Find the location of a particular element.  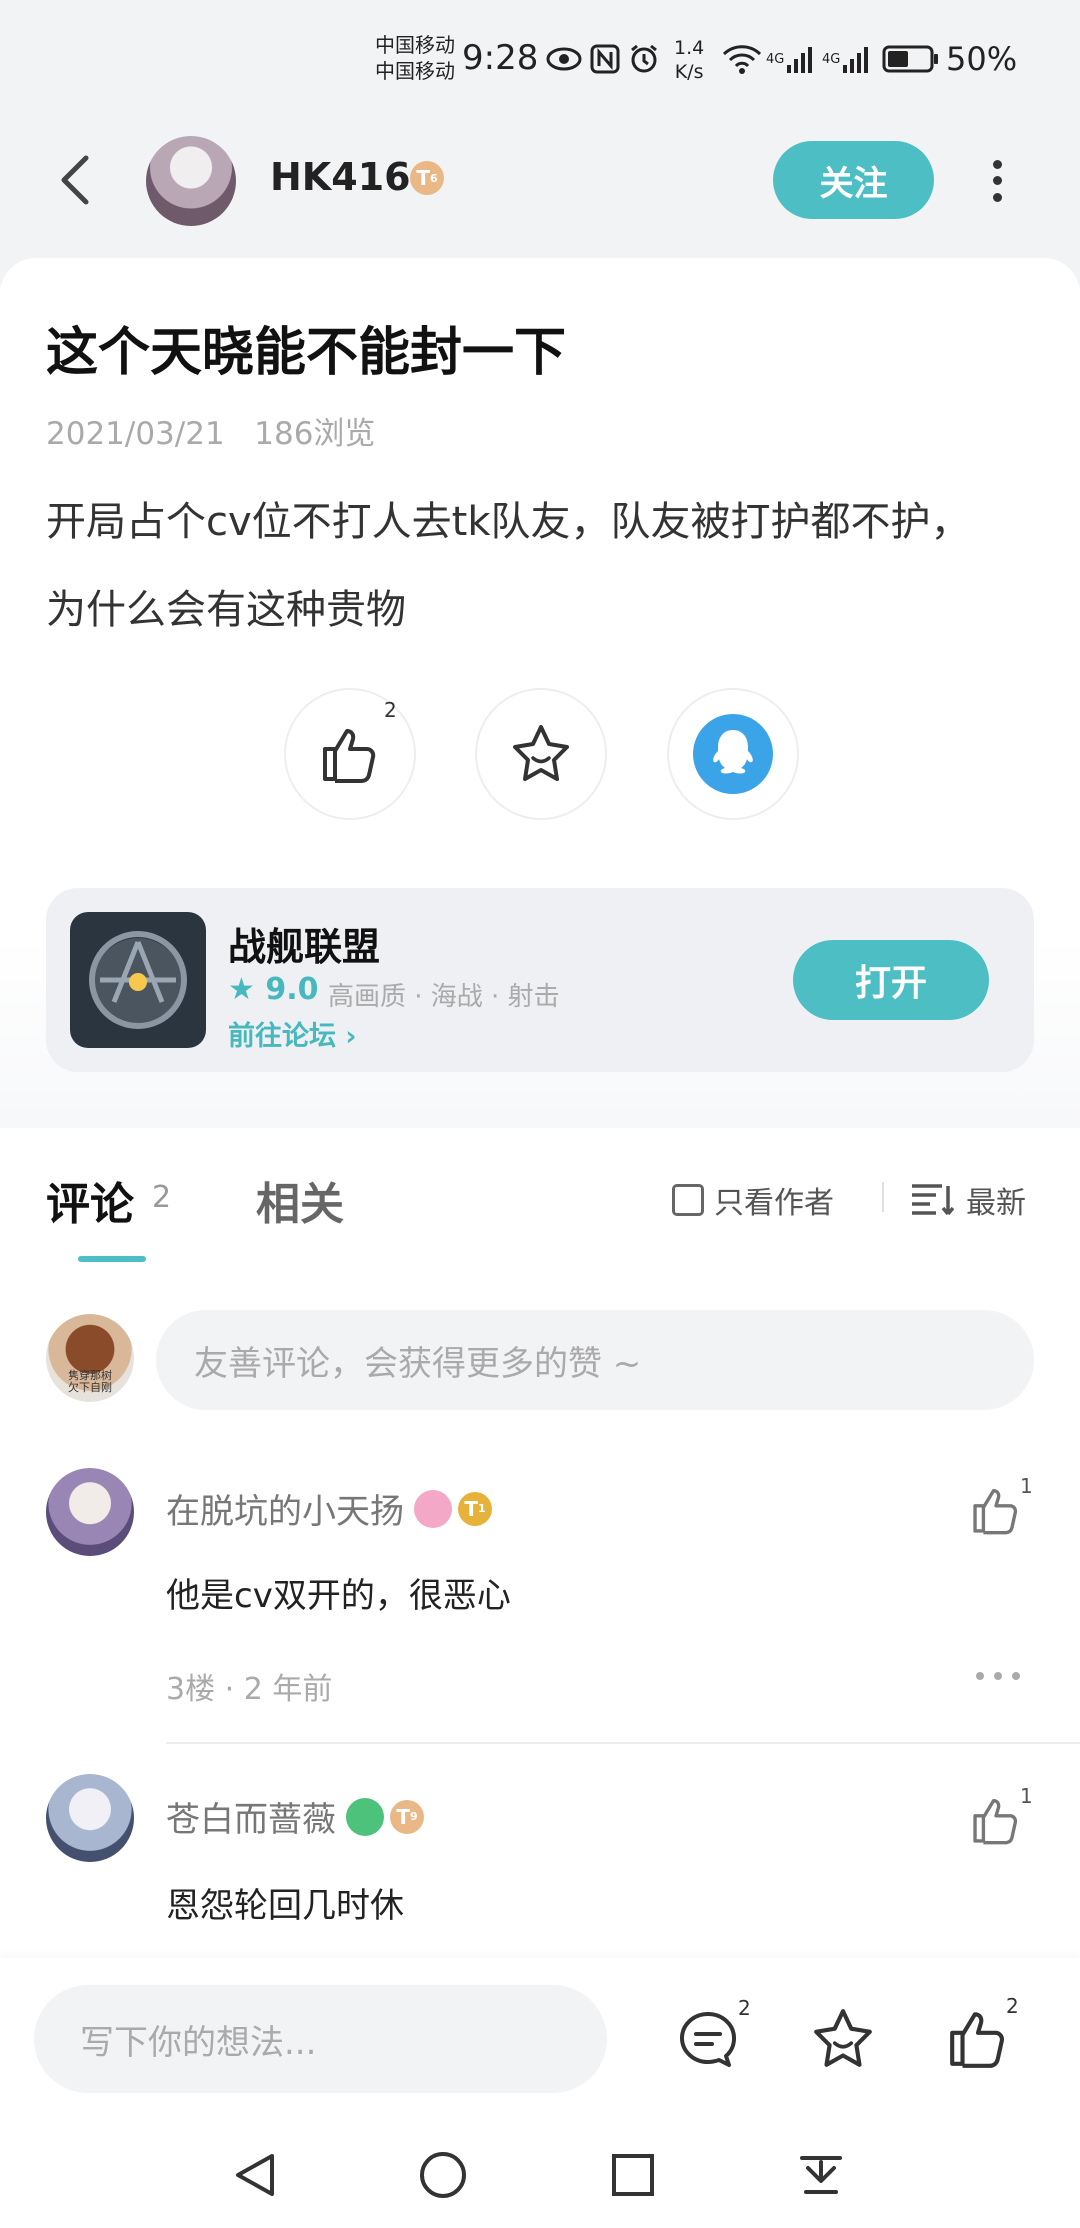

sort-button: 最新 is located at coordinates (968, 1200).